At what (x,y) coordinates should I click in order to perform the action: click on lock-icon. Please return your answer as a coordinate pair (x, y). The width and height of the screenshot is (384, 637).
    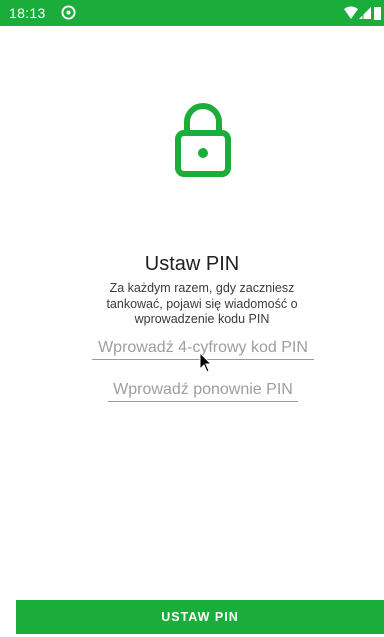
    Looking at the image, I should click on (203, 140).